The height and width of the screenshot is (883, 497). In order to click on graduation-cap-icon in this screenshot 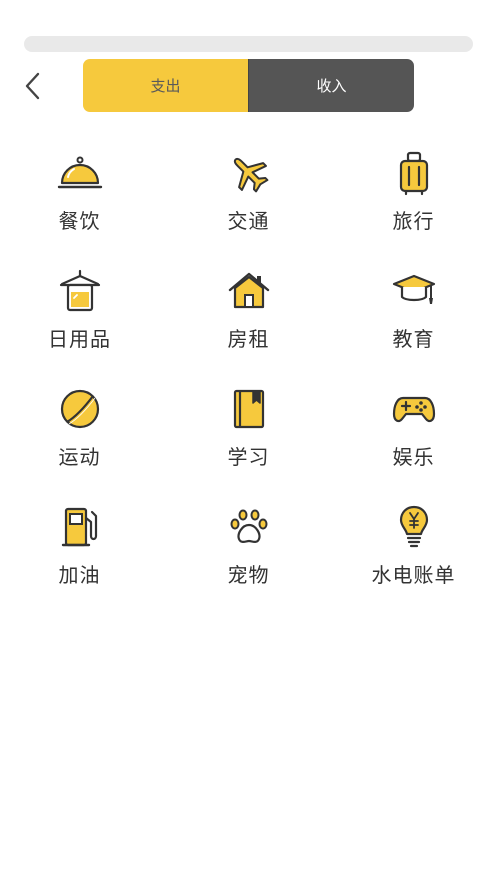, I will do `click(413, 289)`.